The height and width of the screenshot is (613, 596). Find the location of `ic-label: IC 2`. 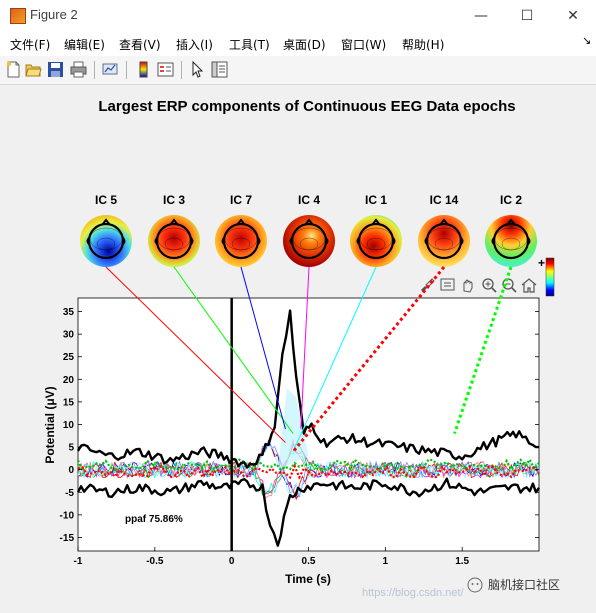

ic-label: IC 2 is located at coordinates (511, 200).